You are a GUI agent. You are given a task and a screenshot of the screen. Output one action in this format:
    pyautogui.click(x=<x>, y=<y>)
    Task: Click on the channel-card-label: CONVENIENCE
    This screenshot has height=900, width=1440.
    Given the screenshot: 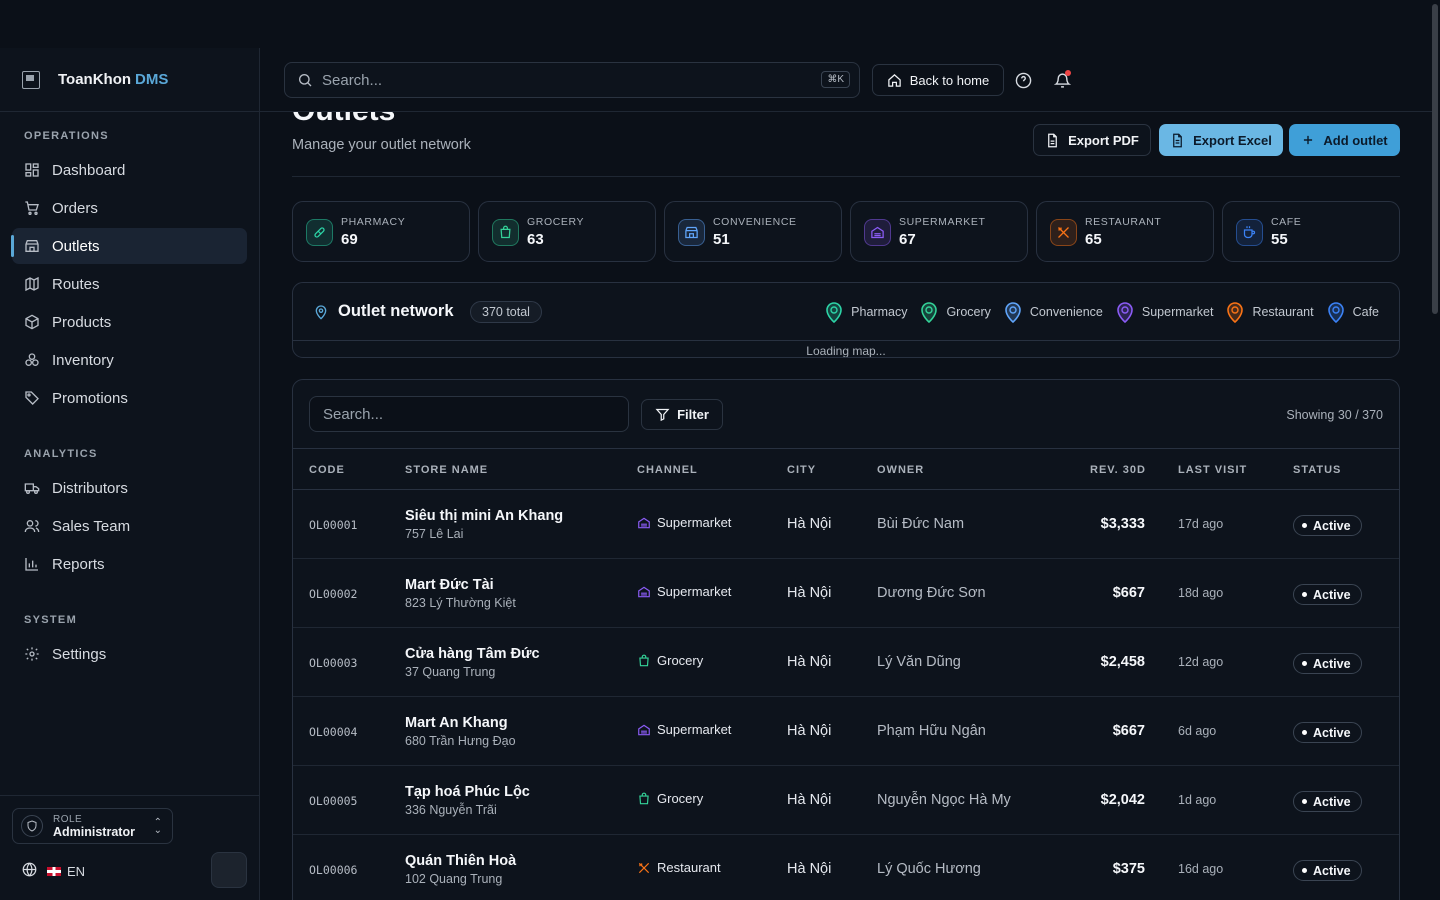 What is the action you would take?
    pyautogui.click(x=755, y=222)
    